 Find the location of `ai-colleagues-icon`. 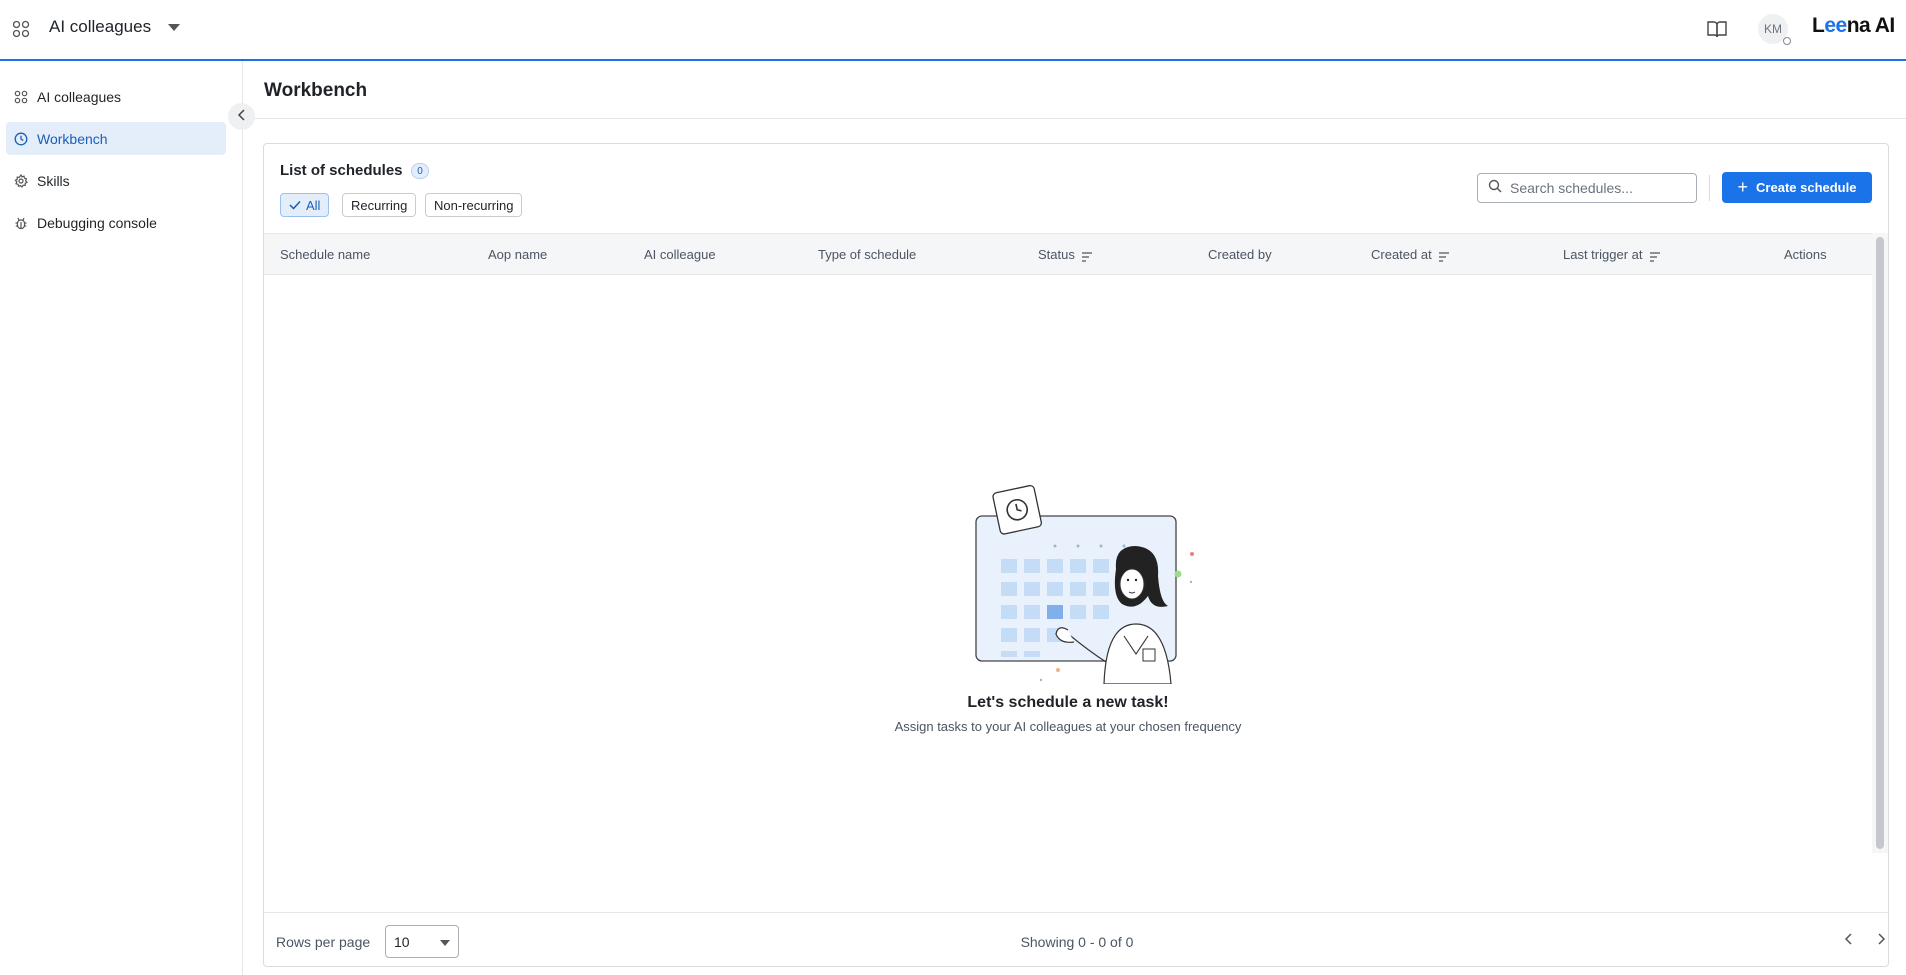

ai-colleagues-icon is located at coordinates (21, 97).